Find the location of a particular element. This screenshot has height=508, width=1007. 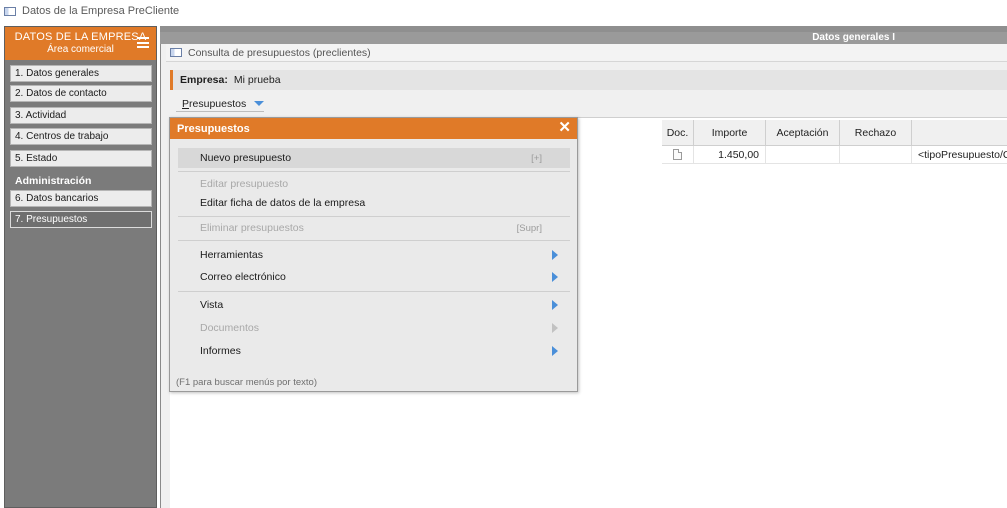

menu-item-editar-ficha: Editar ficha de datos de la empresa is located at coordinates (374, 203).